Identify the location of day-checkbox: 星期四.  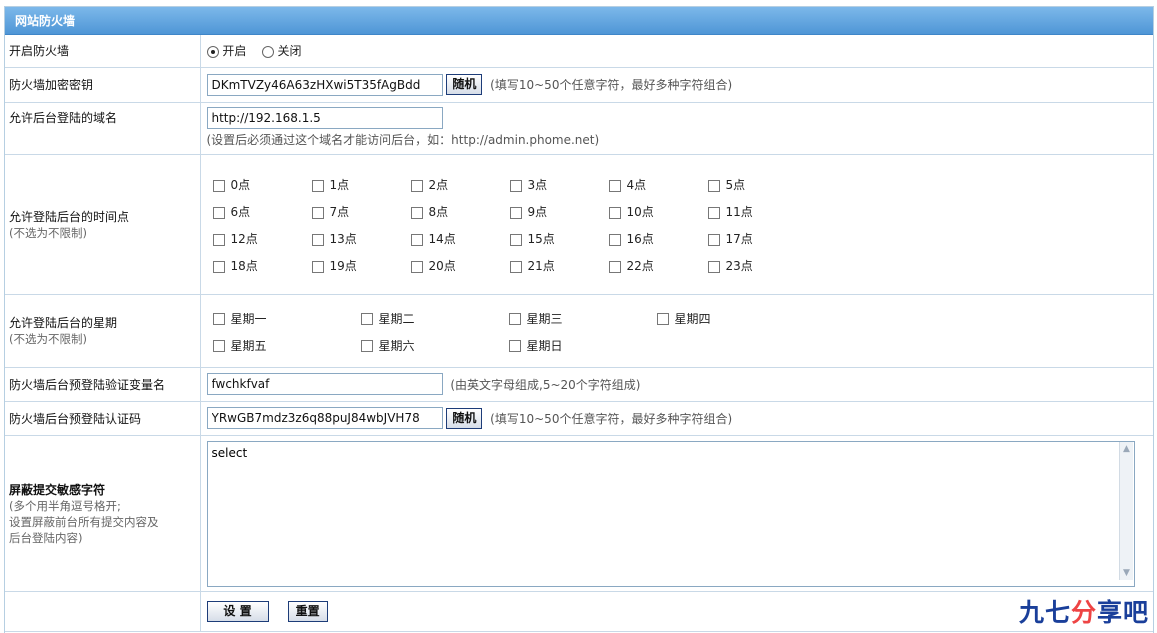
(730, 318).